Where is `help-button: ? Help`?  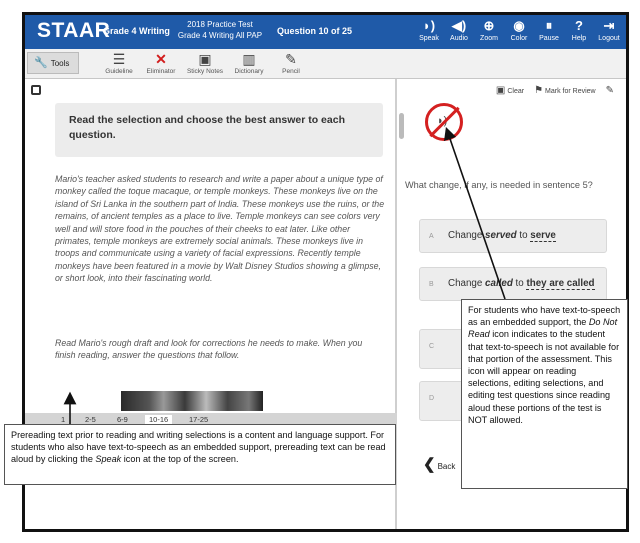 help-button: ? Help is located at coordinates (579, 30).